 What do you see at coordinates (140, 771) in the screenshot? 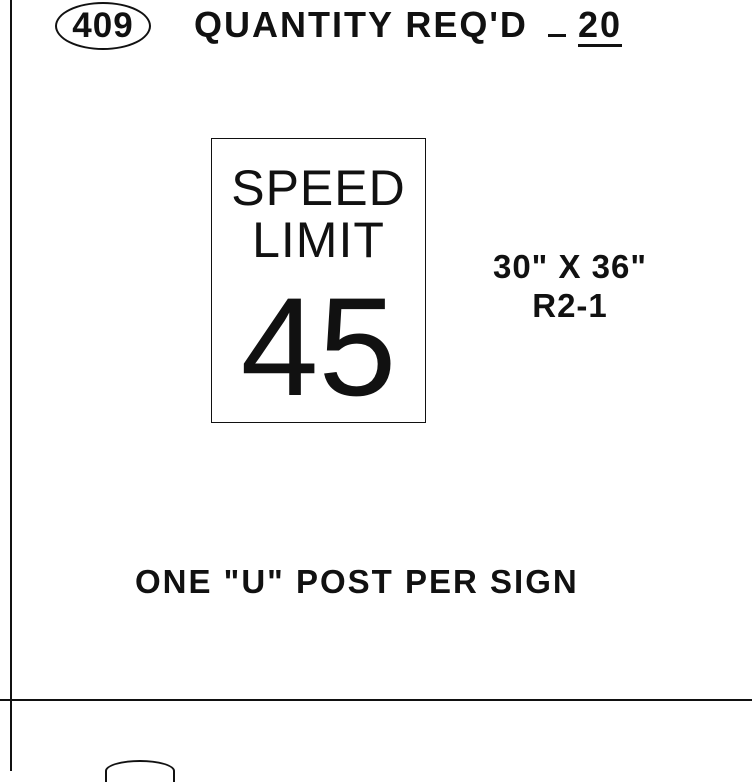
I see `next-item-badge-partial` at bounding box center [140, 771].